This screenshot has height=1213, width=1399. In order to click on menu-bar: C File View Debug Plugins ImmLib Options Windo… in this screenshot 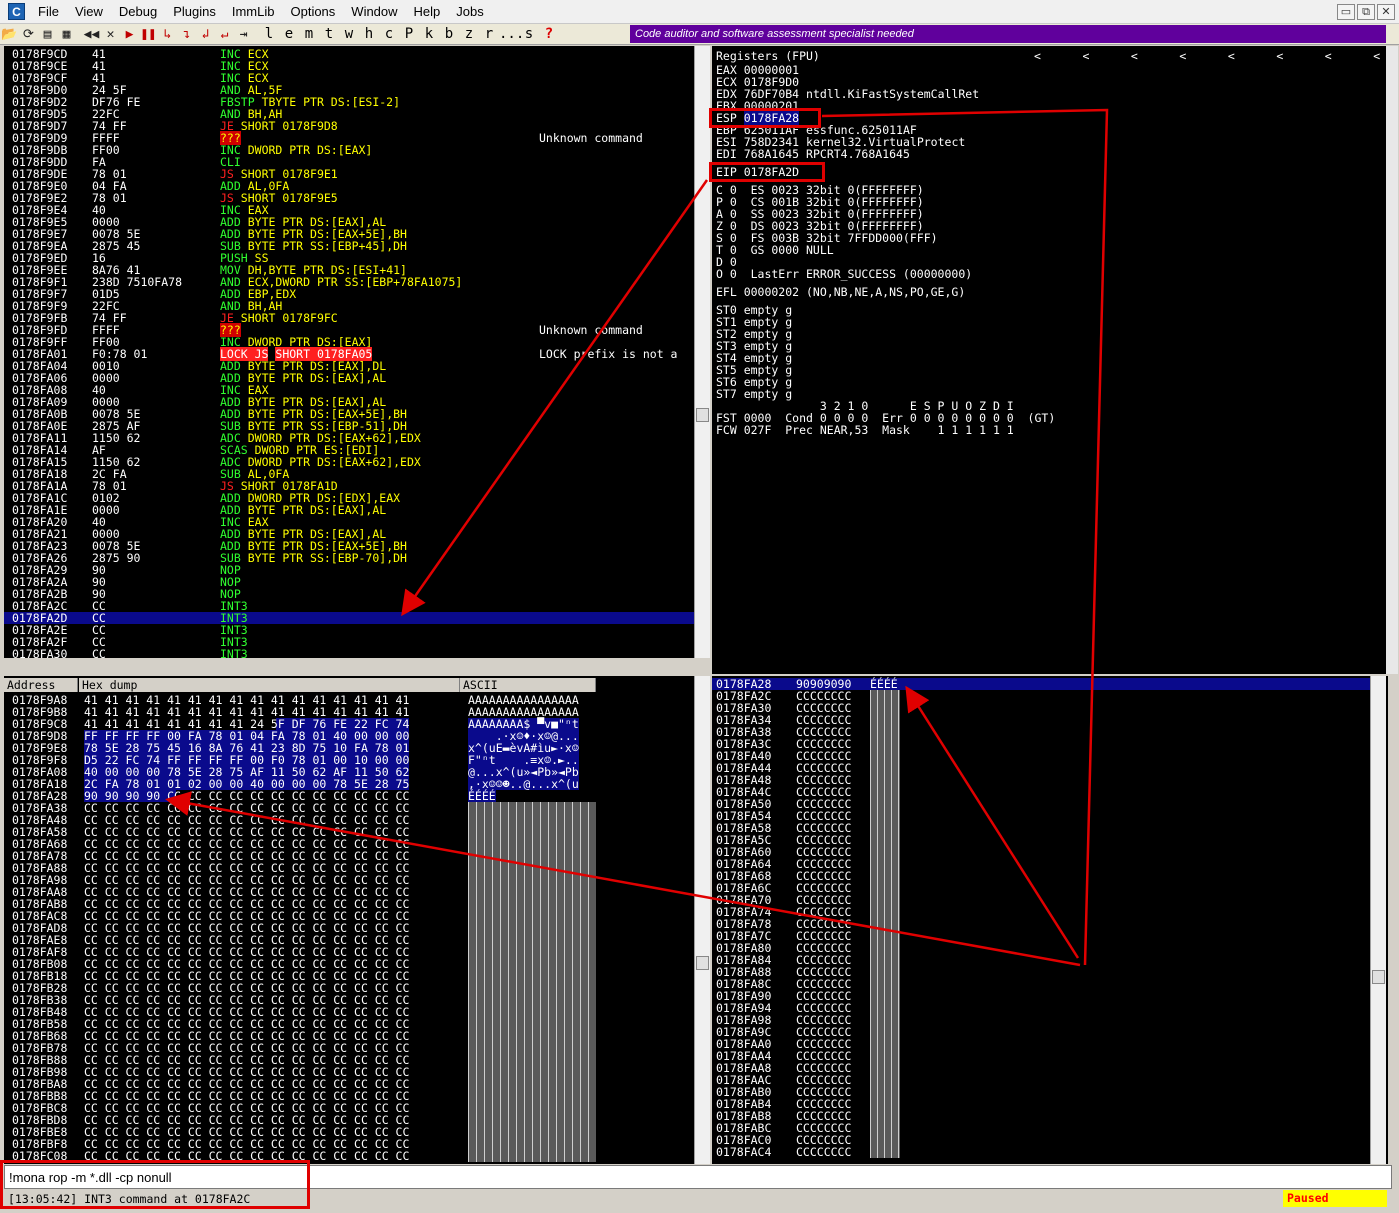, I will do `click(699, 12)`.